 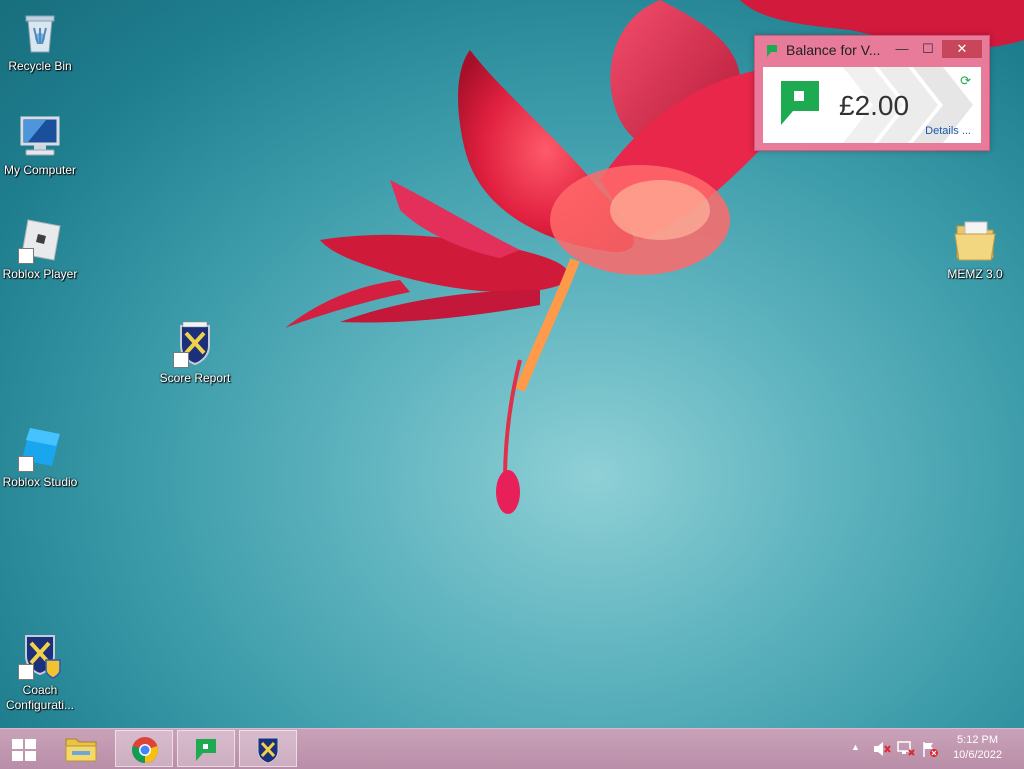 What do you see at coordinates (40, 274) in the screenshot?
I see `desktop-icon-label: Roblox Player` at bounding box center [40, 274].